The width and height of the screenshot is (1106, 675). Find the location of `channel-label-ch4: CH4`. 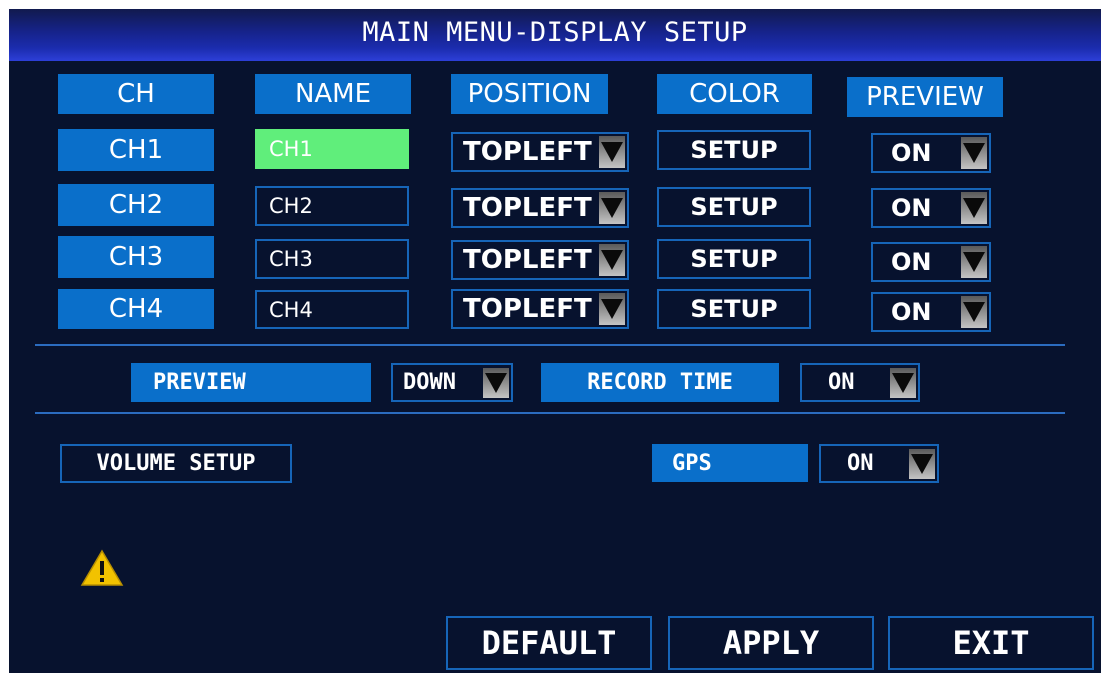

channel-label-ch4: CH4 is located at coordinates (136, 309).